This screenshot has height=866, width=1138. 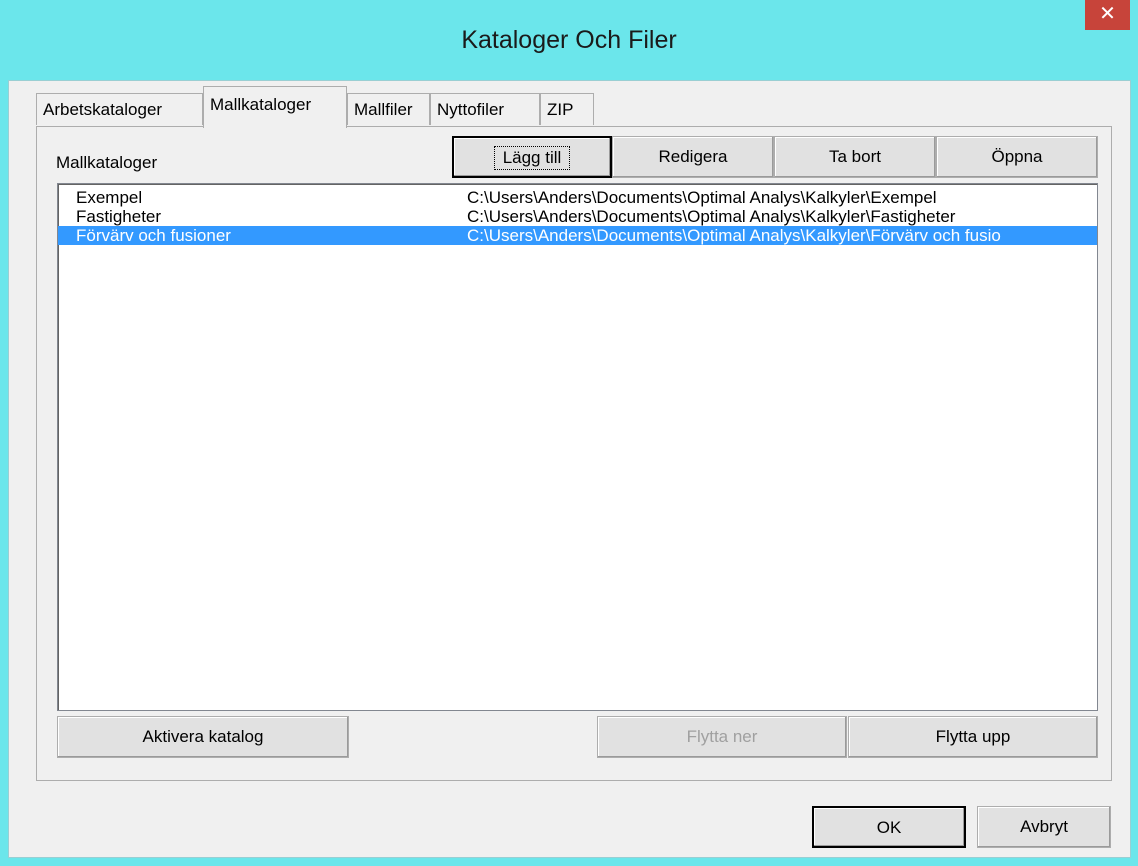 I want to click on close-button: ✕, so click(x=1107, y=15).